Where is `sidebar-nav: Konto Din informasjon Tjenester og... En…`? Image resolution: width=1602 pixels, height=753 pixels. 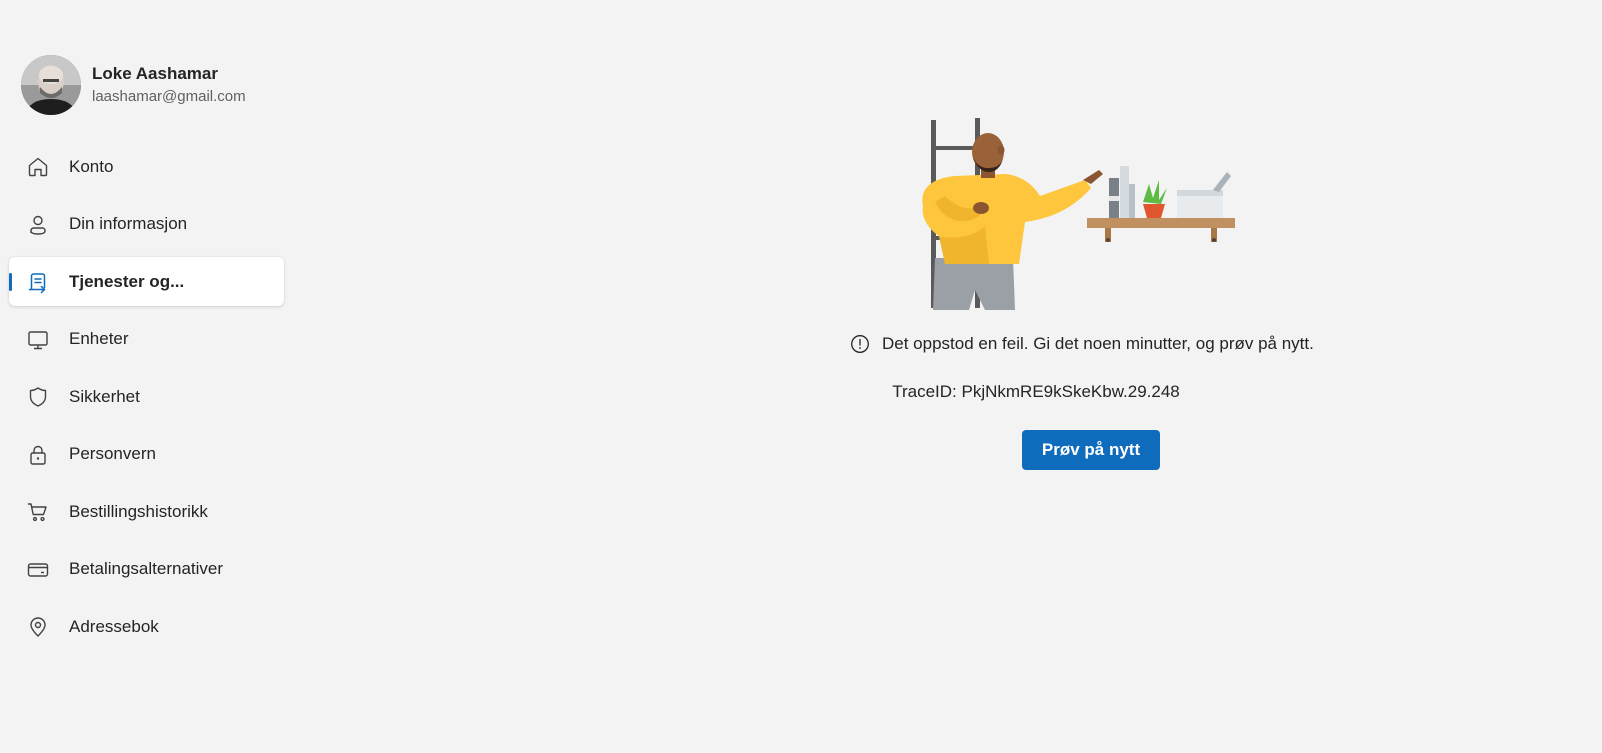 sidebar-nav: Konto Din informasjon Tjenester og... En… is located at coordinates (146, 401).